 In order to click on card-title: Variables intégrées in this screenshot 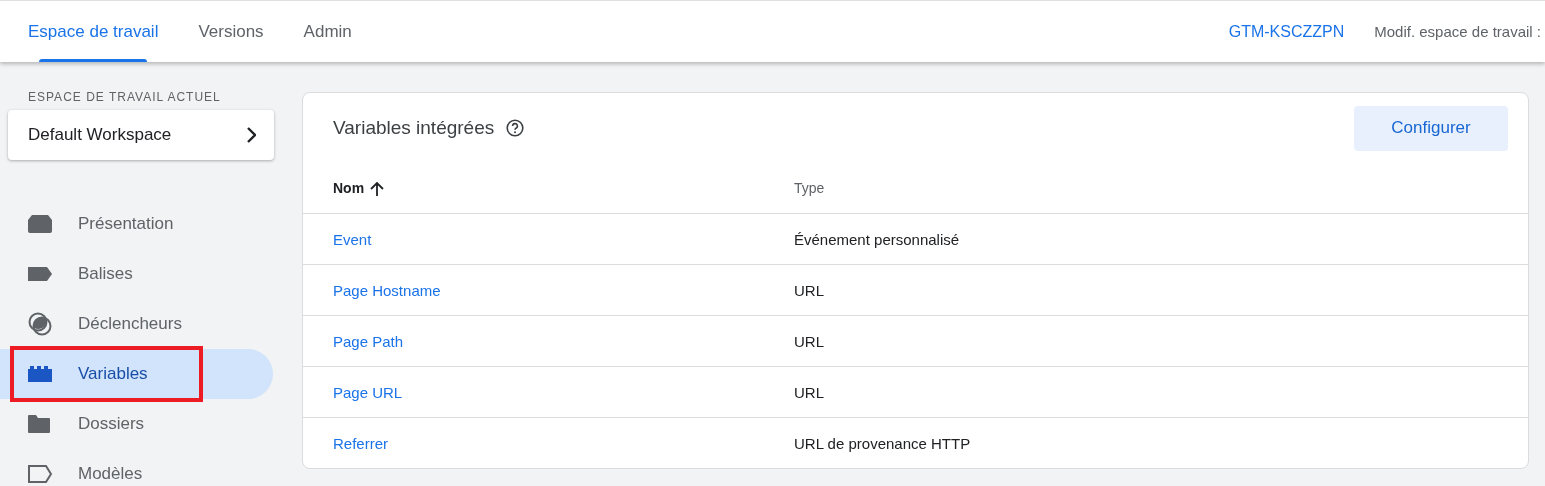, I will do `click(414, 128)`.